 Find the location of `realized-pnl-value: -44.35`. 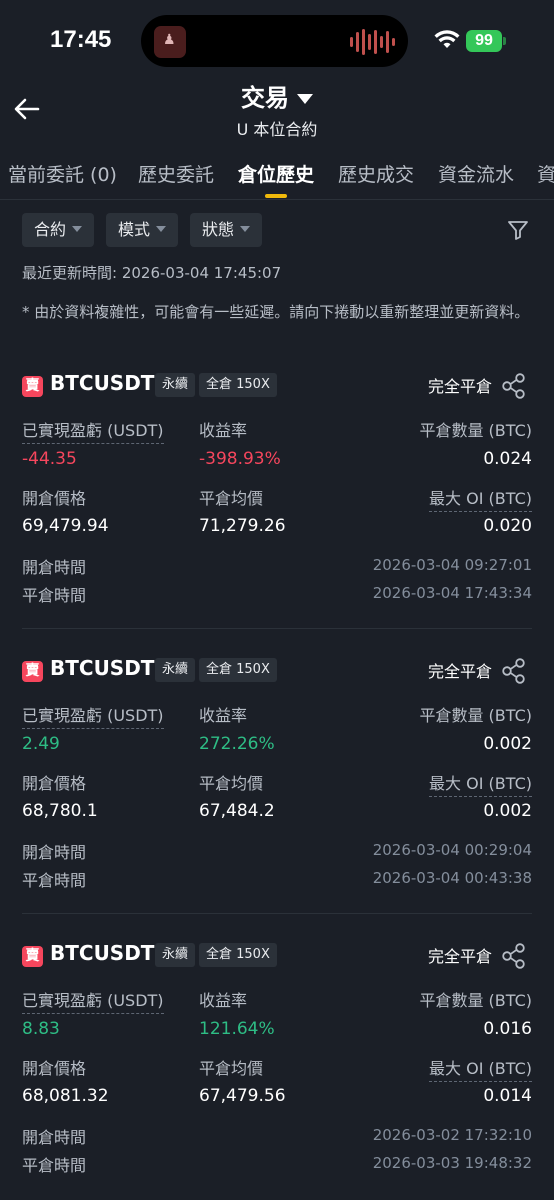

realized-pnl-value: -44.35 is located at coordinates (49, 459).